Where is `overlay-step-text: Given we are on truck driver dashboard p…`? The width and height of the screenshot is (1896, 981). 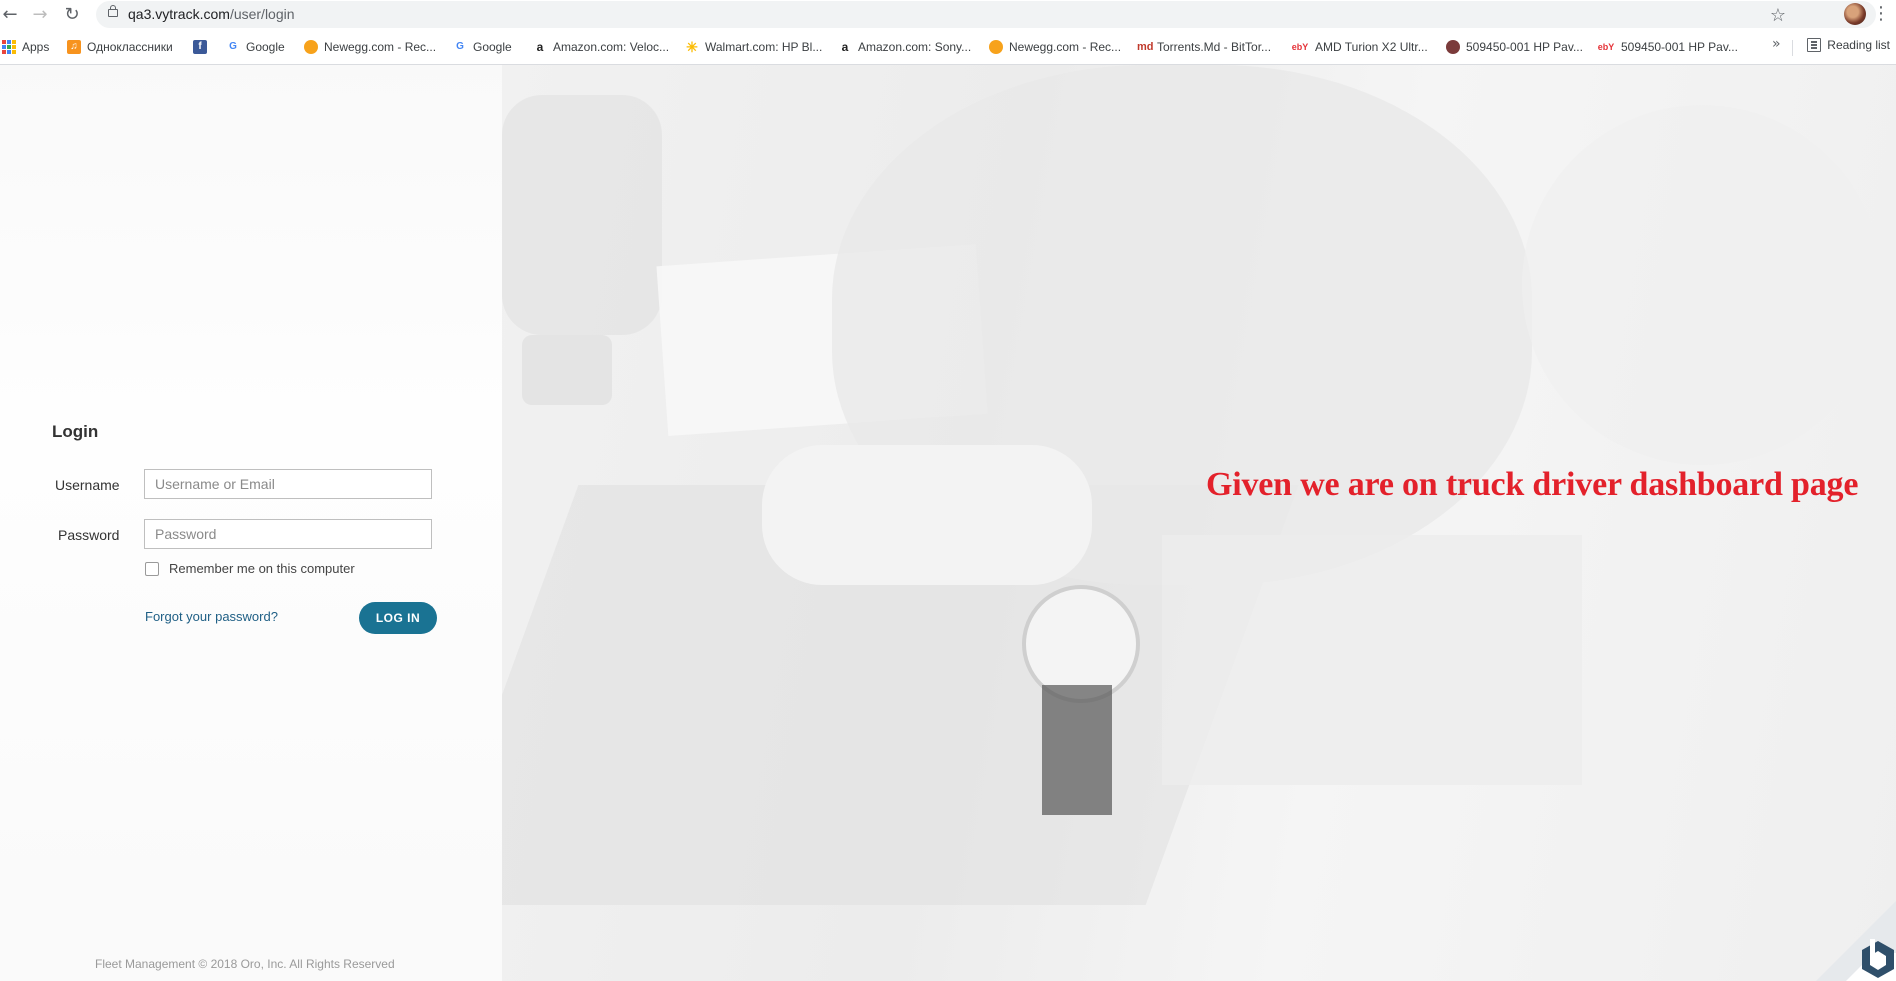
overlay-step-text: Given we are on truck driver dashboard p… is located at coordinates (1532, 484).